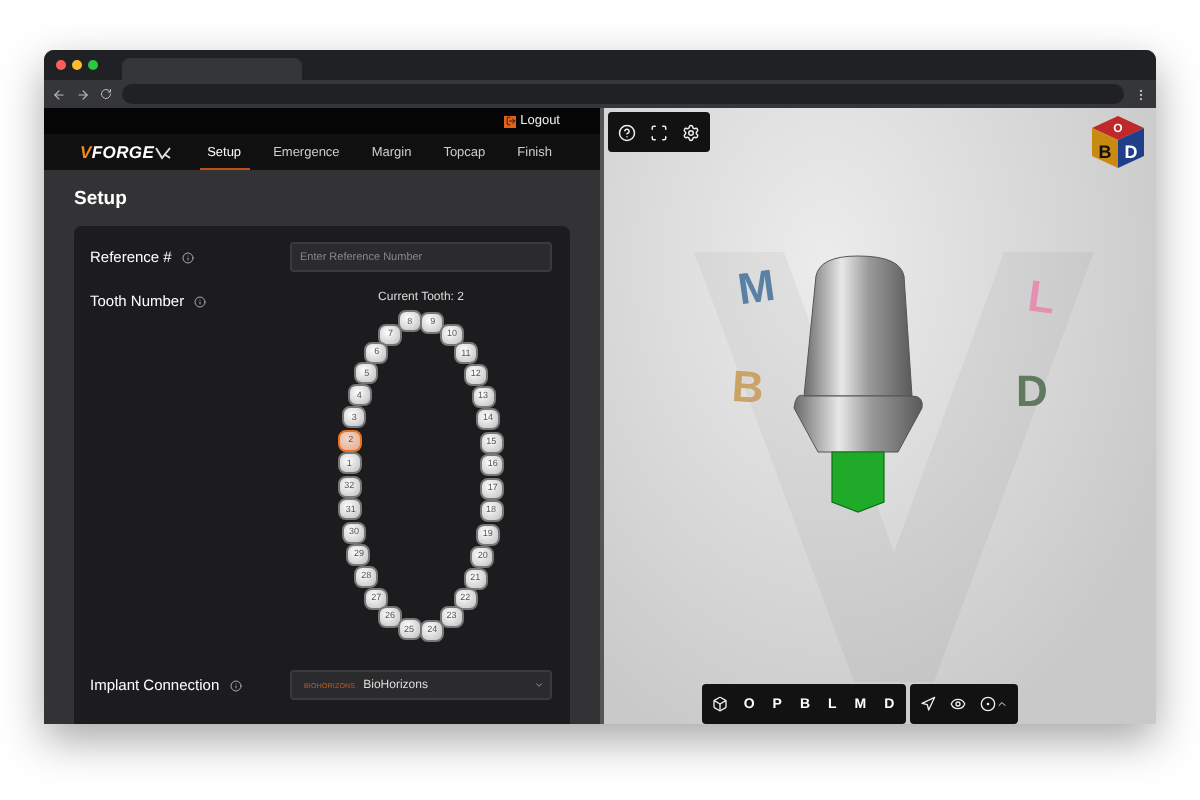  I want to click on logout-icon, so click(510, 121).